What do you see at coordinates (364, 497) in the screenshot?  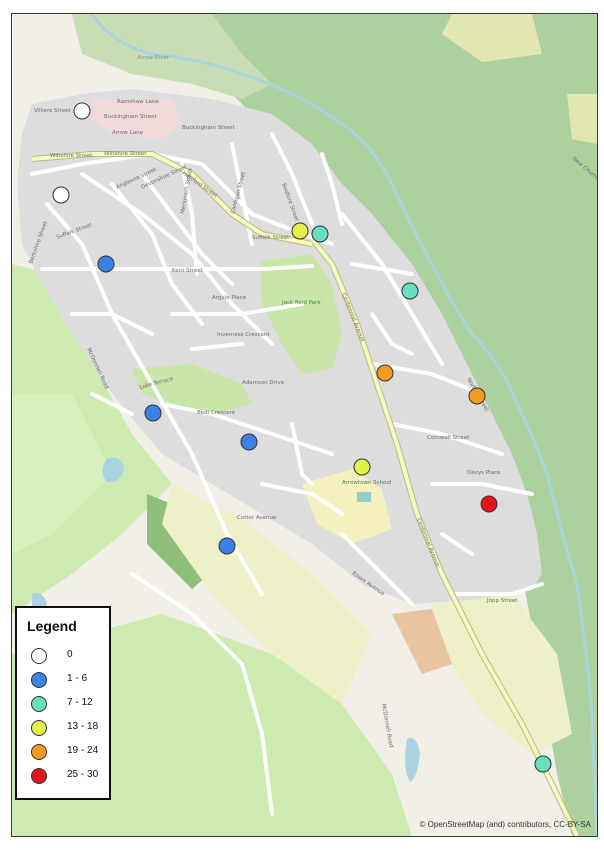 I see `school-building` at bounding box center [364, 497].